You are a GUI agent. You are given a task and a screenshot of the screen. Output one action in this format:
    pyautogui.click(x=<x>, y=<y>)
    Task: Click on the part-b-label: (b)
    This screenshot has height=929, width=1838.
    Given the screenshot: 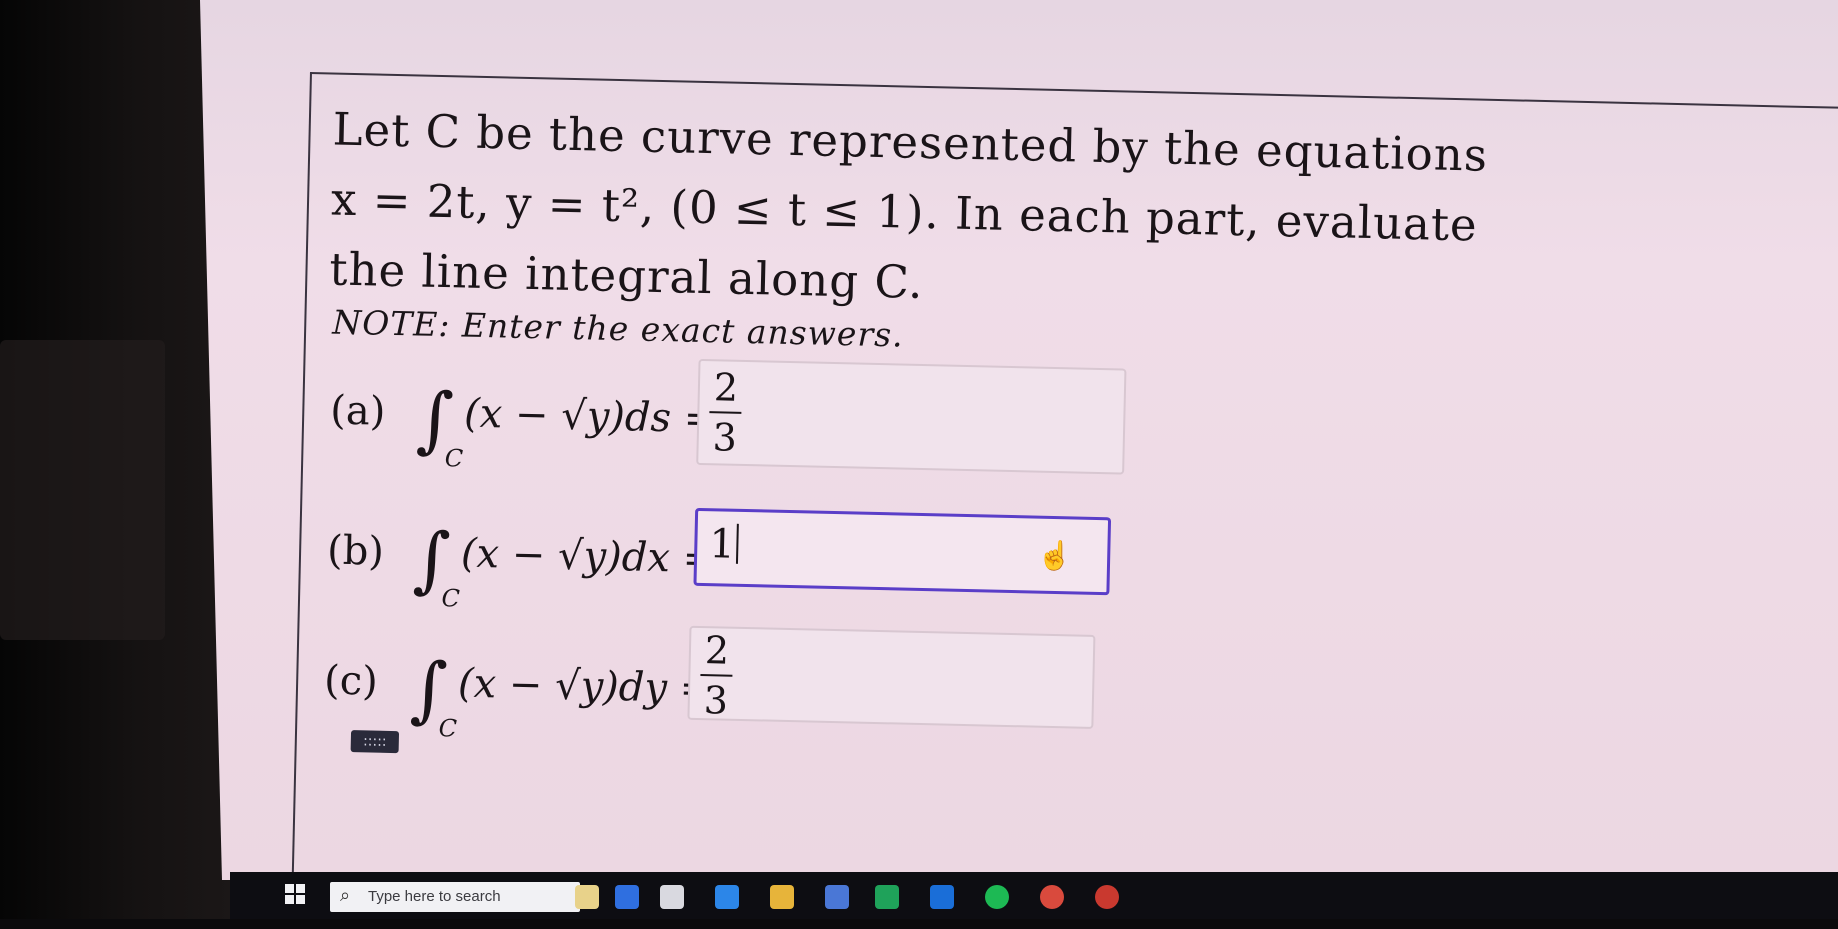 What is the action you would take?
    pyautogui.click(x=355, y=551)
    